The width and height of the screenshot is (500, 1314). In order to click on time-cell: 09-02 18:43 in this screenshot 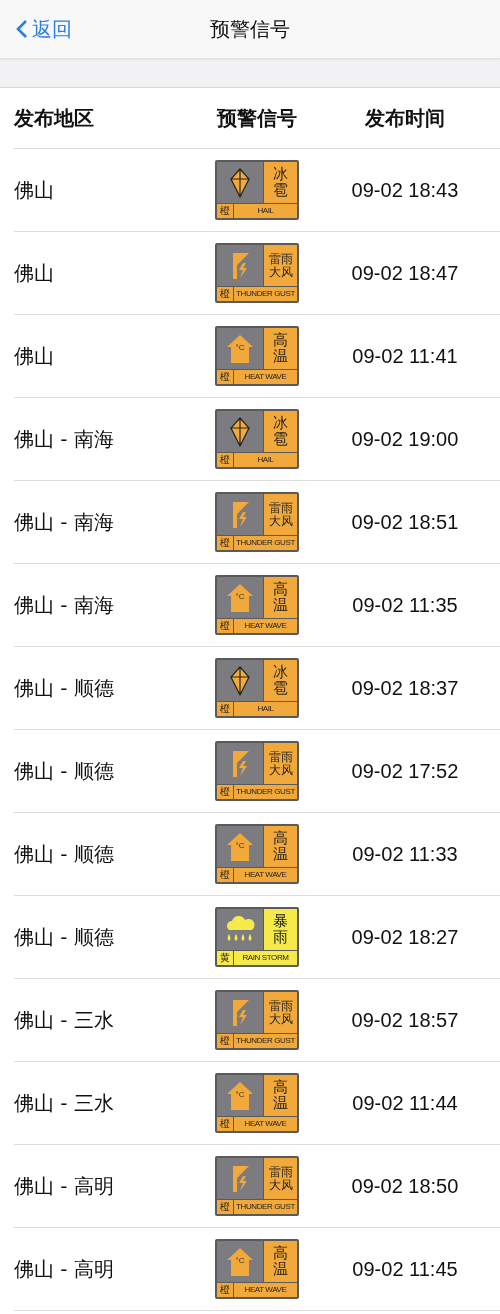, I will do `click(405, 190)`.